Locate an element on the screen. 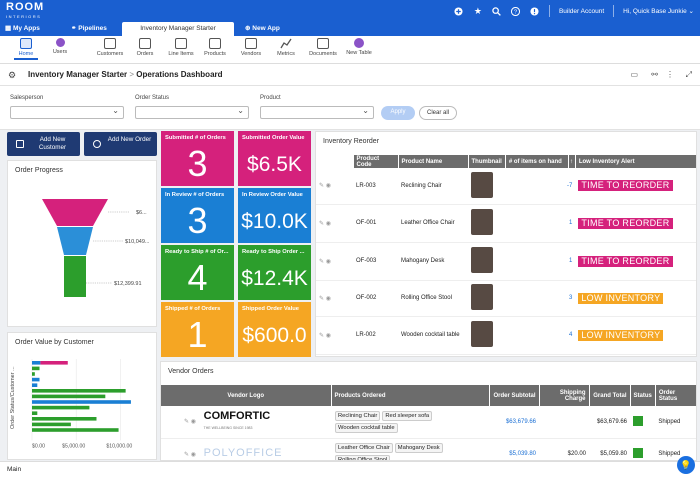 This screenshot has width=700, height=479. help-chat-icon: 💡 is located at coordinates (686, 465).